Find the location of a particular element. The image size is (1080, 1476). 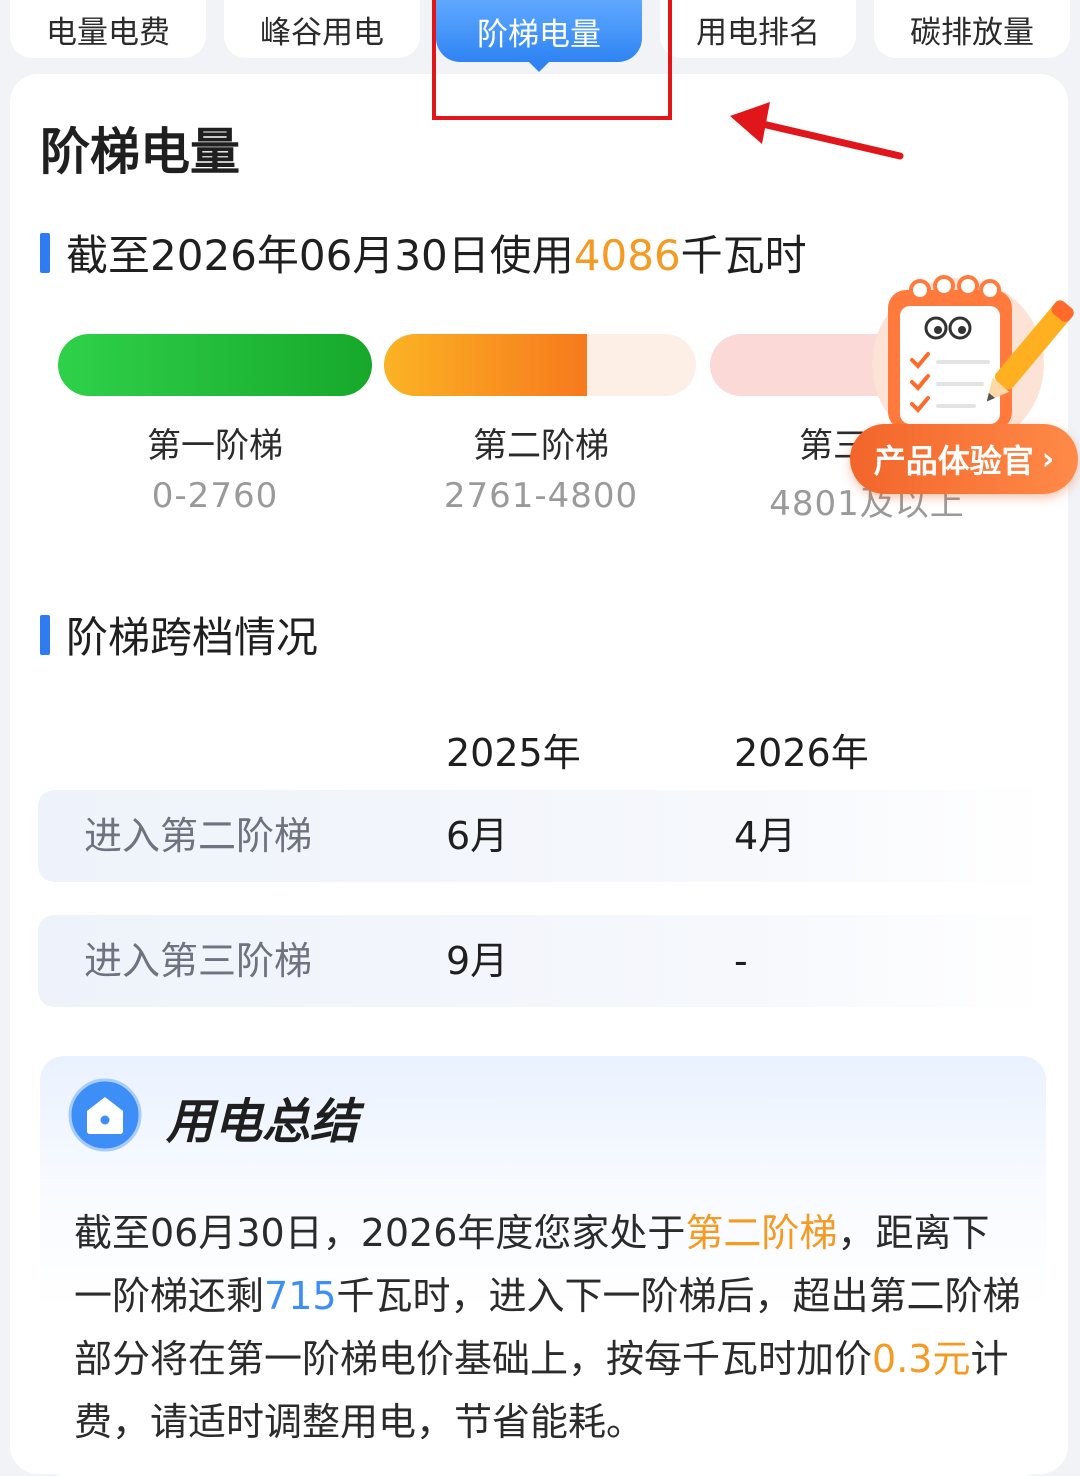

tab-label: 电量电费 is located at coordinates (108, 32).